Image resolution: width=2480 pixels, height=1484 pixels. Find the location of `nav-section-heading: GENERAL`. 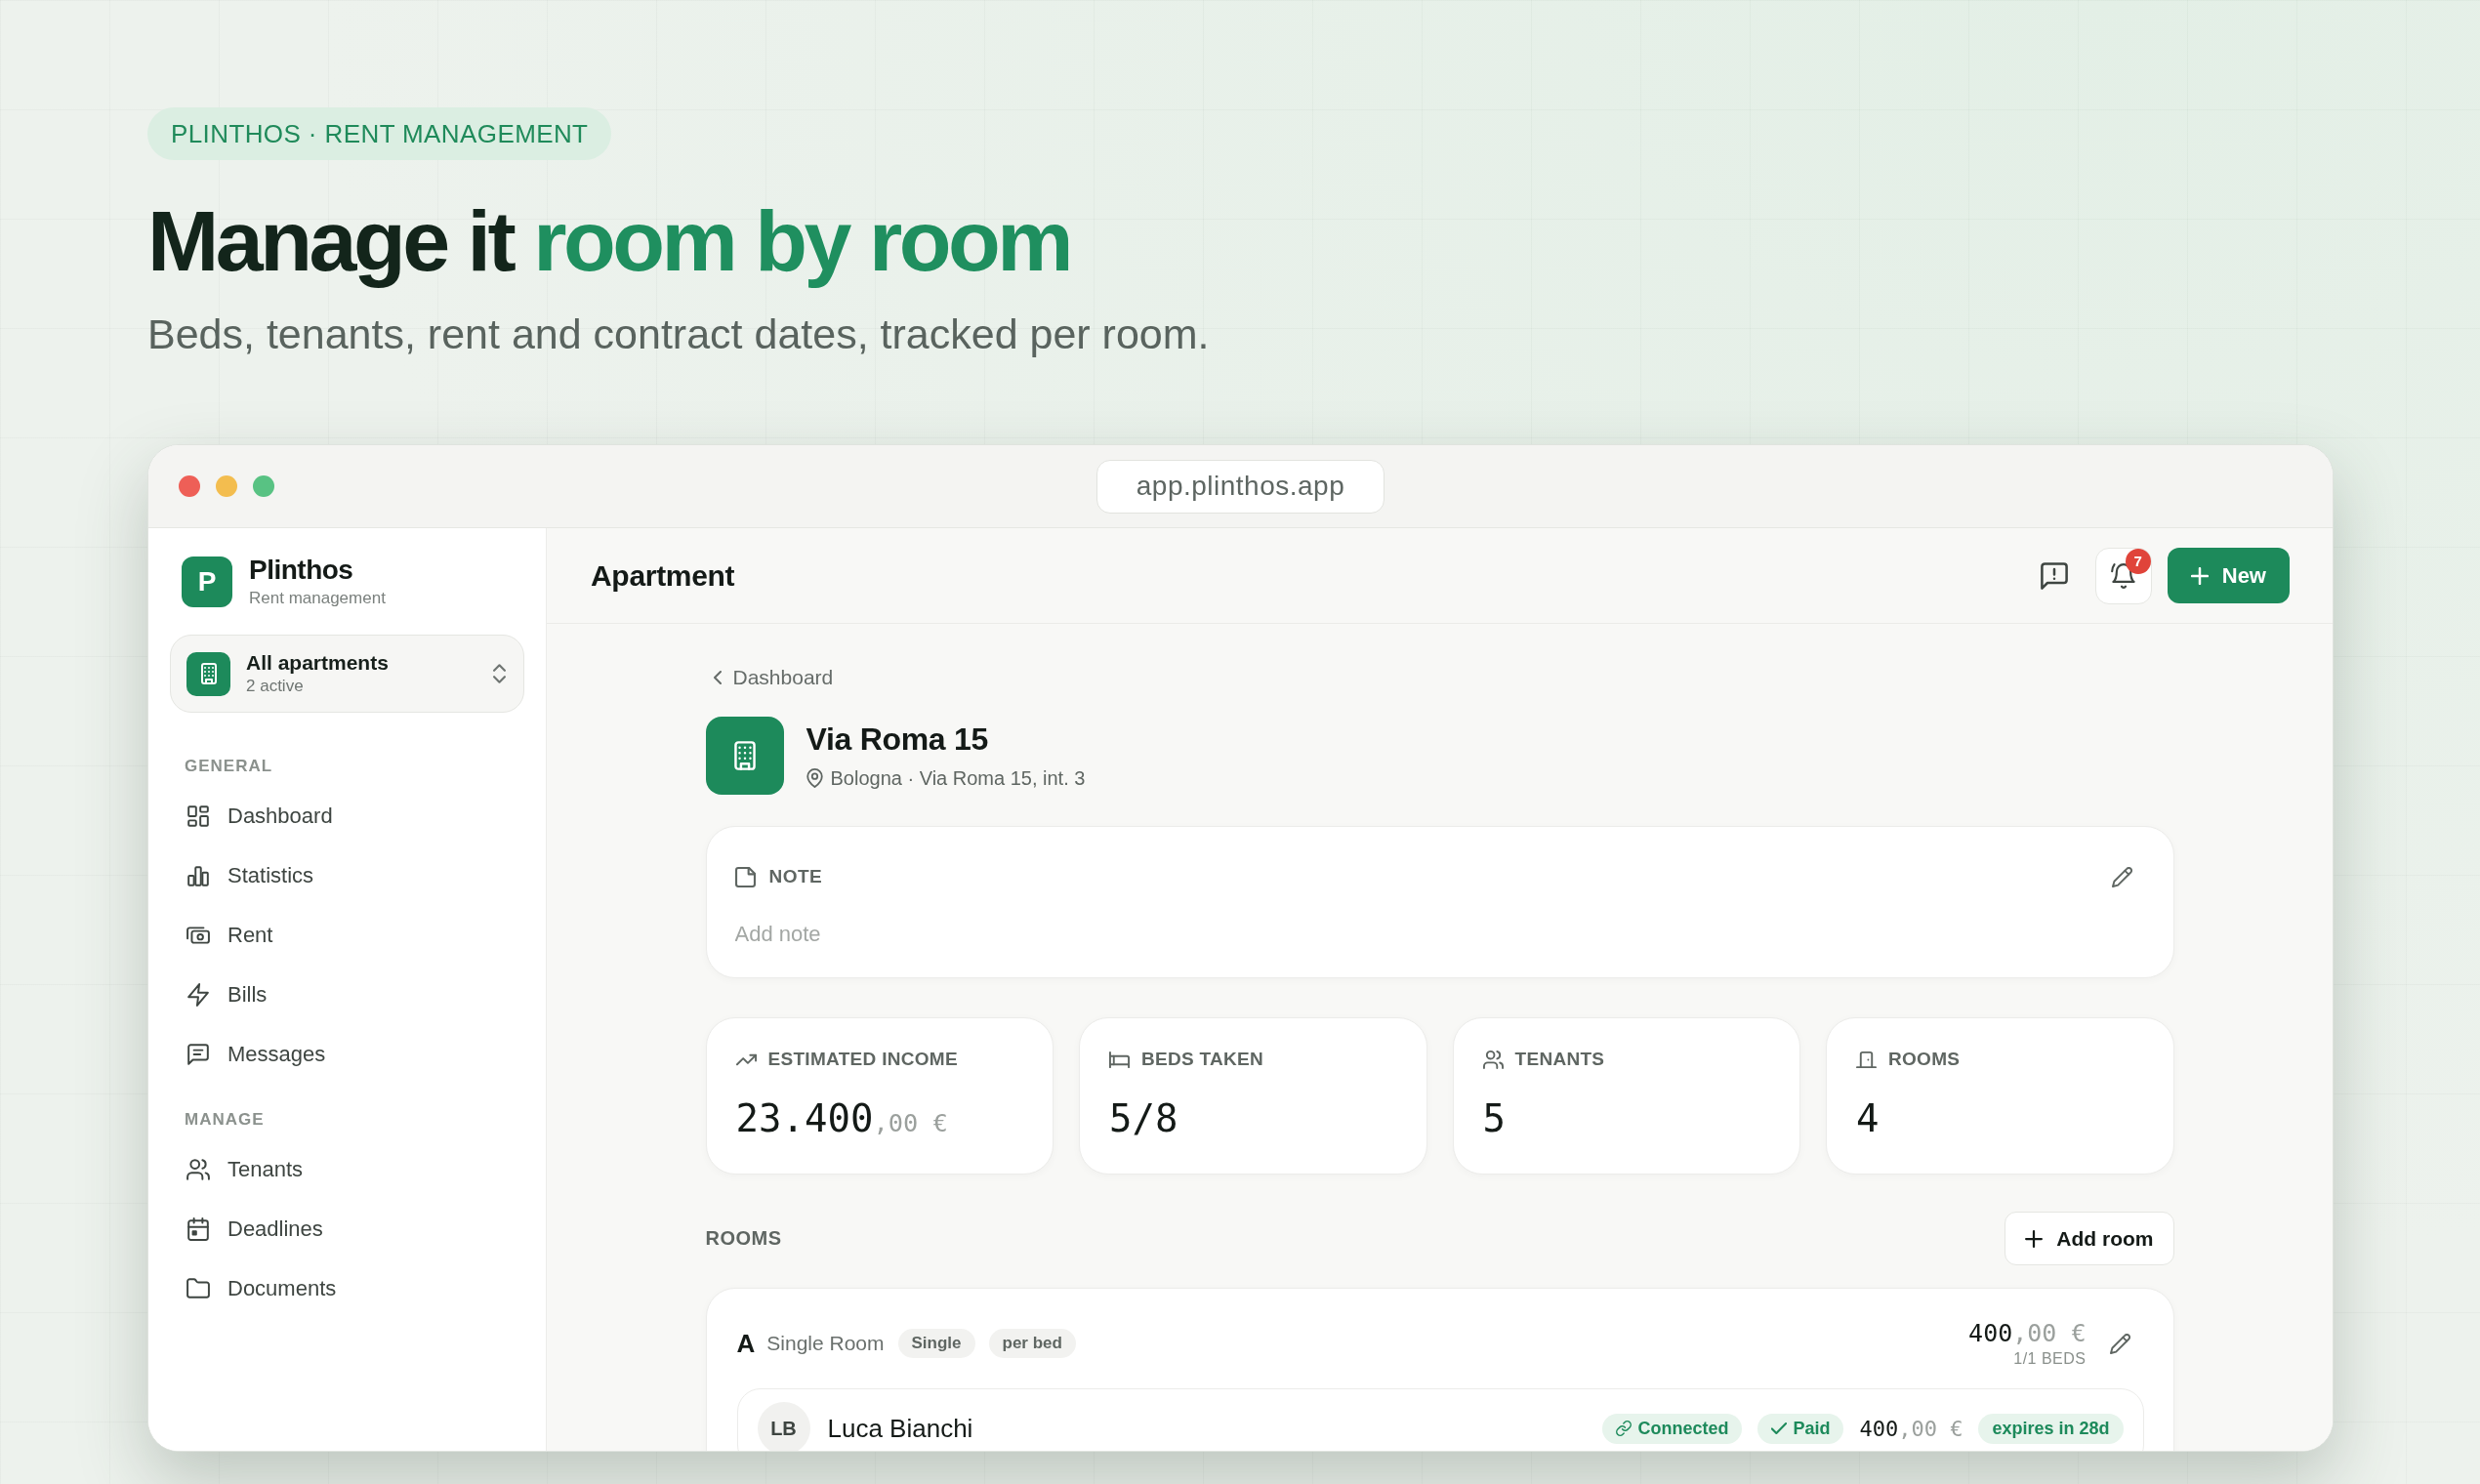

nav-section-heading: GENERAL is located at coordinates (230, 767).